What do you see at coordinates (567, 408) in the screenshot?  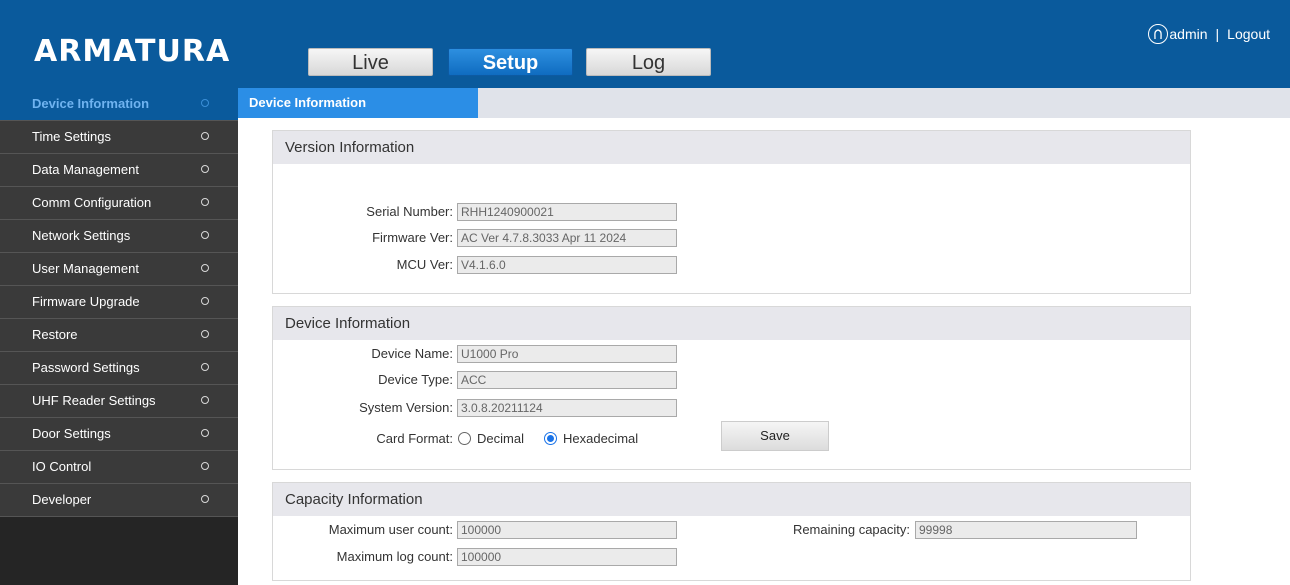 I see `system-version-field: 3.0.8.20211124` at bounding box center [567, 408].